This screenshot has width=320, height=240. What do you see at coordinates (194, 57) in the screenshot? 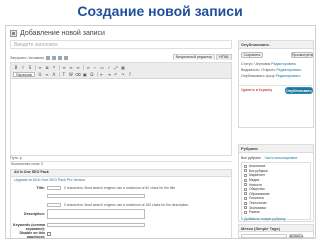
I see `tab-visual: Визуальный редактор` at bounding box center [194, 57].